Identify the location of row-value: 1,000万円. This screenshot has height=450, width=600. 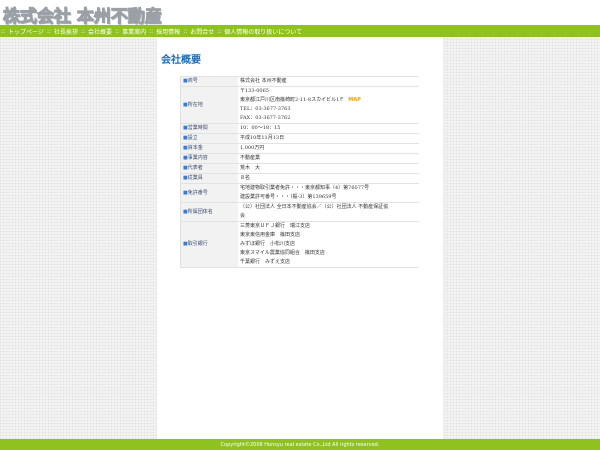
(328, 148).